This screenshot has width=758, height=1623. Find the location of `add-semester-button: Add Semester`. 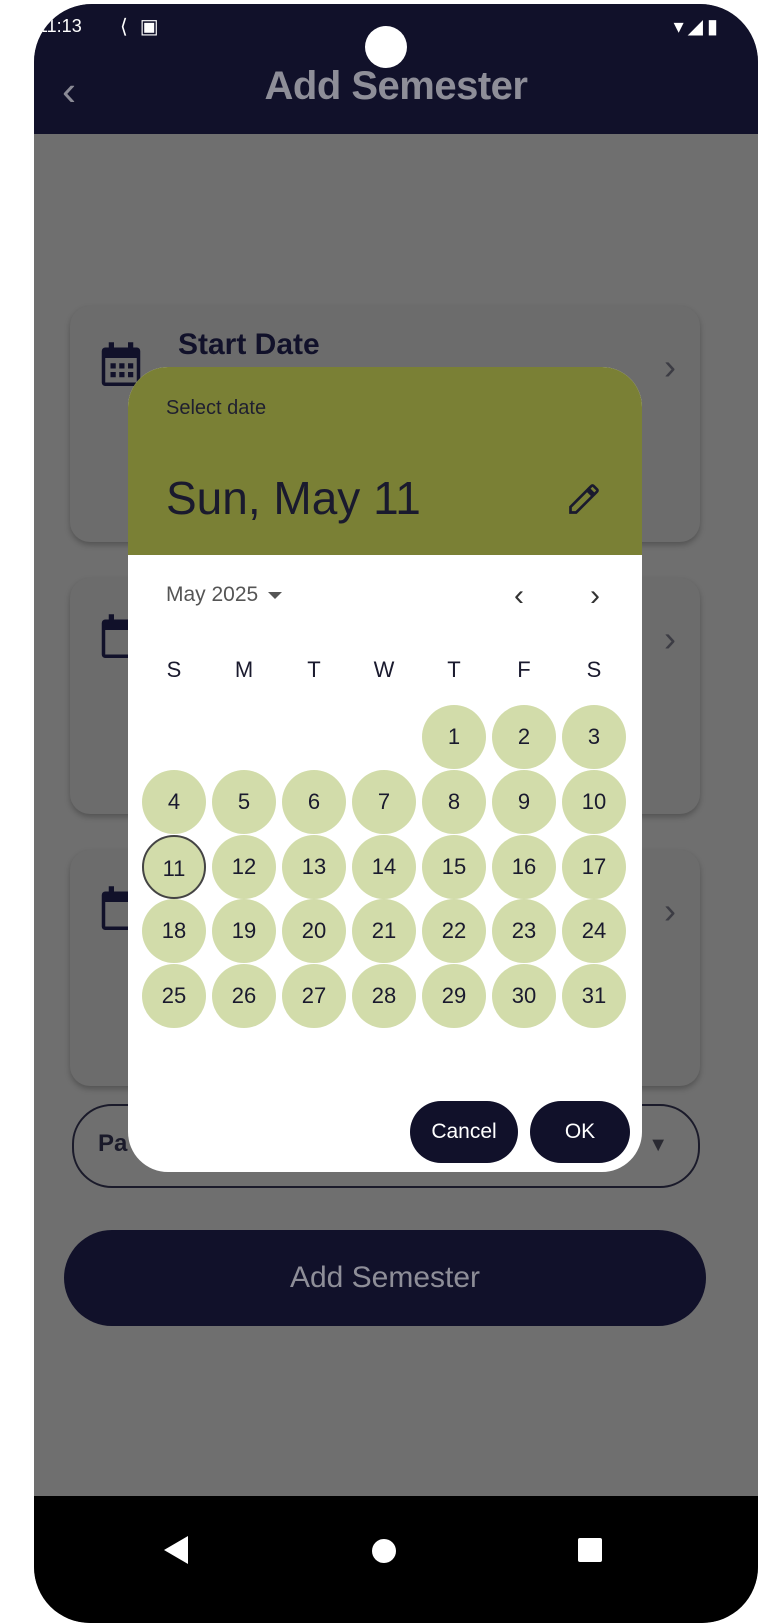

add-semester-button: Add Semester is located at coordinates (385, 1278).